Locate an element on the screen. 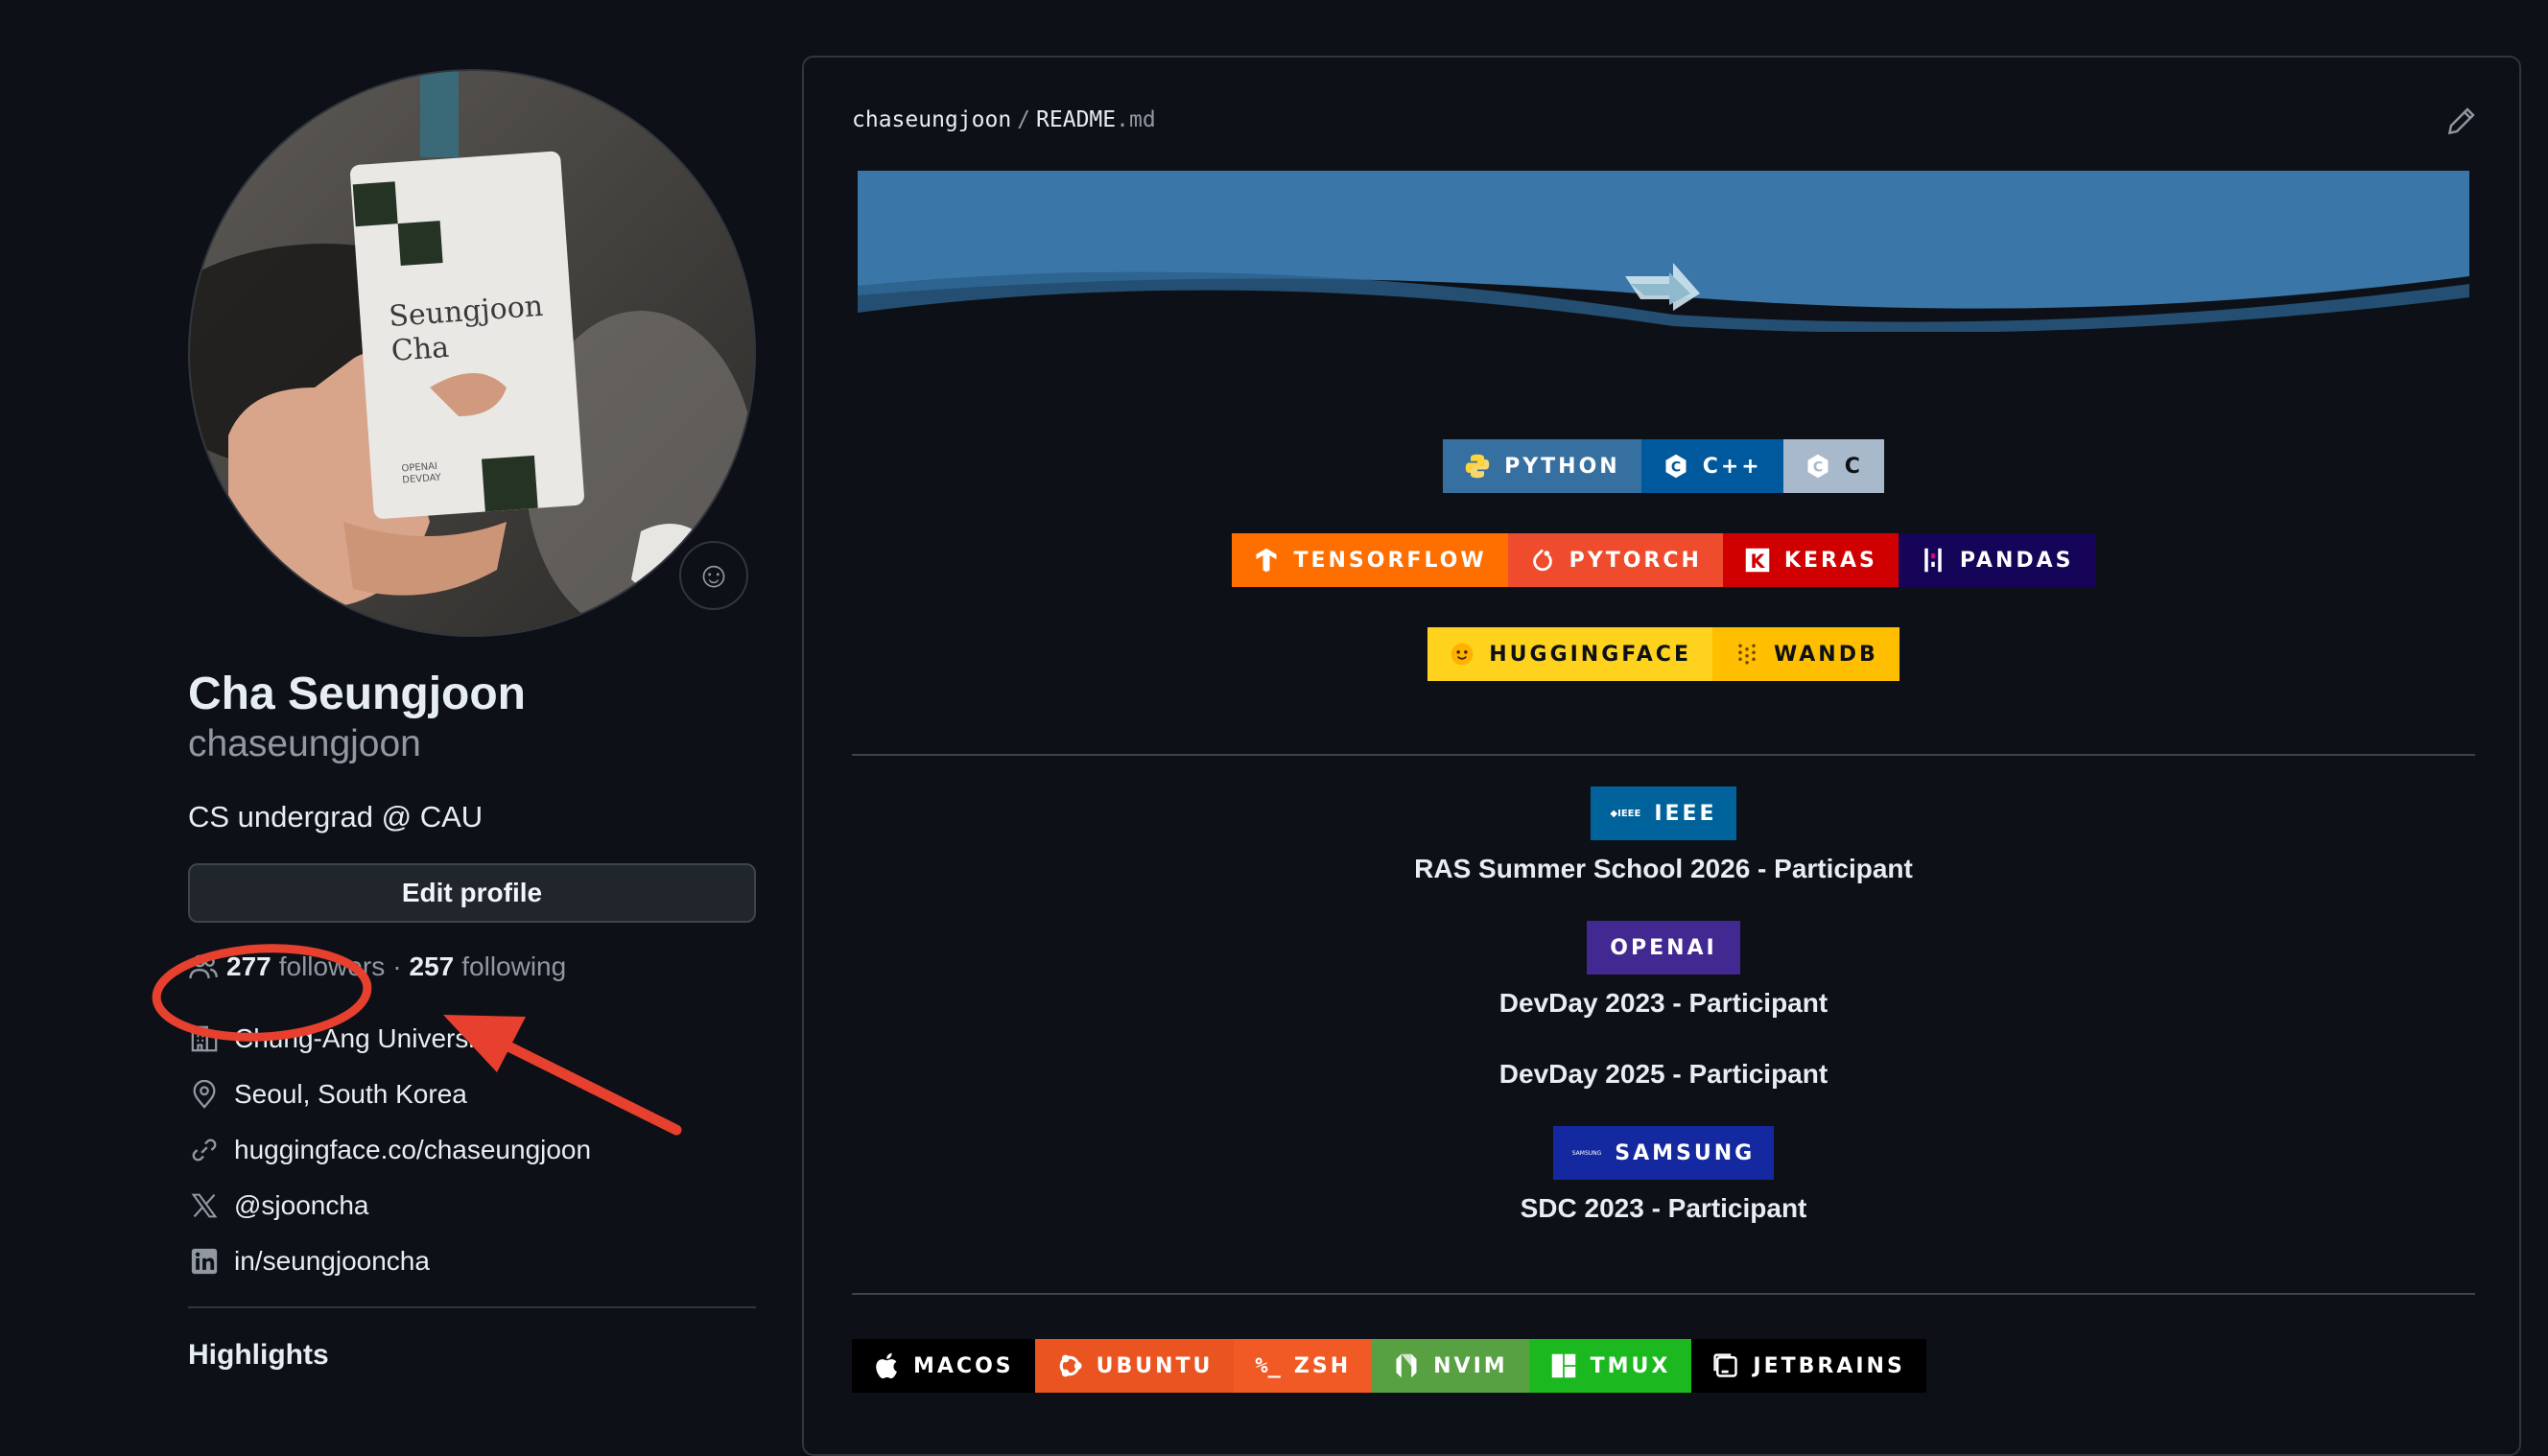 This screenshot has height=1456, width=2548. set-status-button: ☺ is located at coordinates (713, 575).